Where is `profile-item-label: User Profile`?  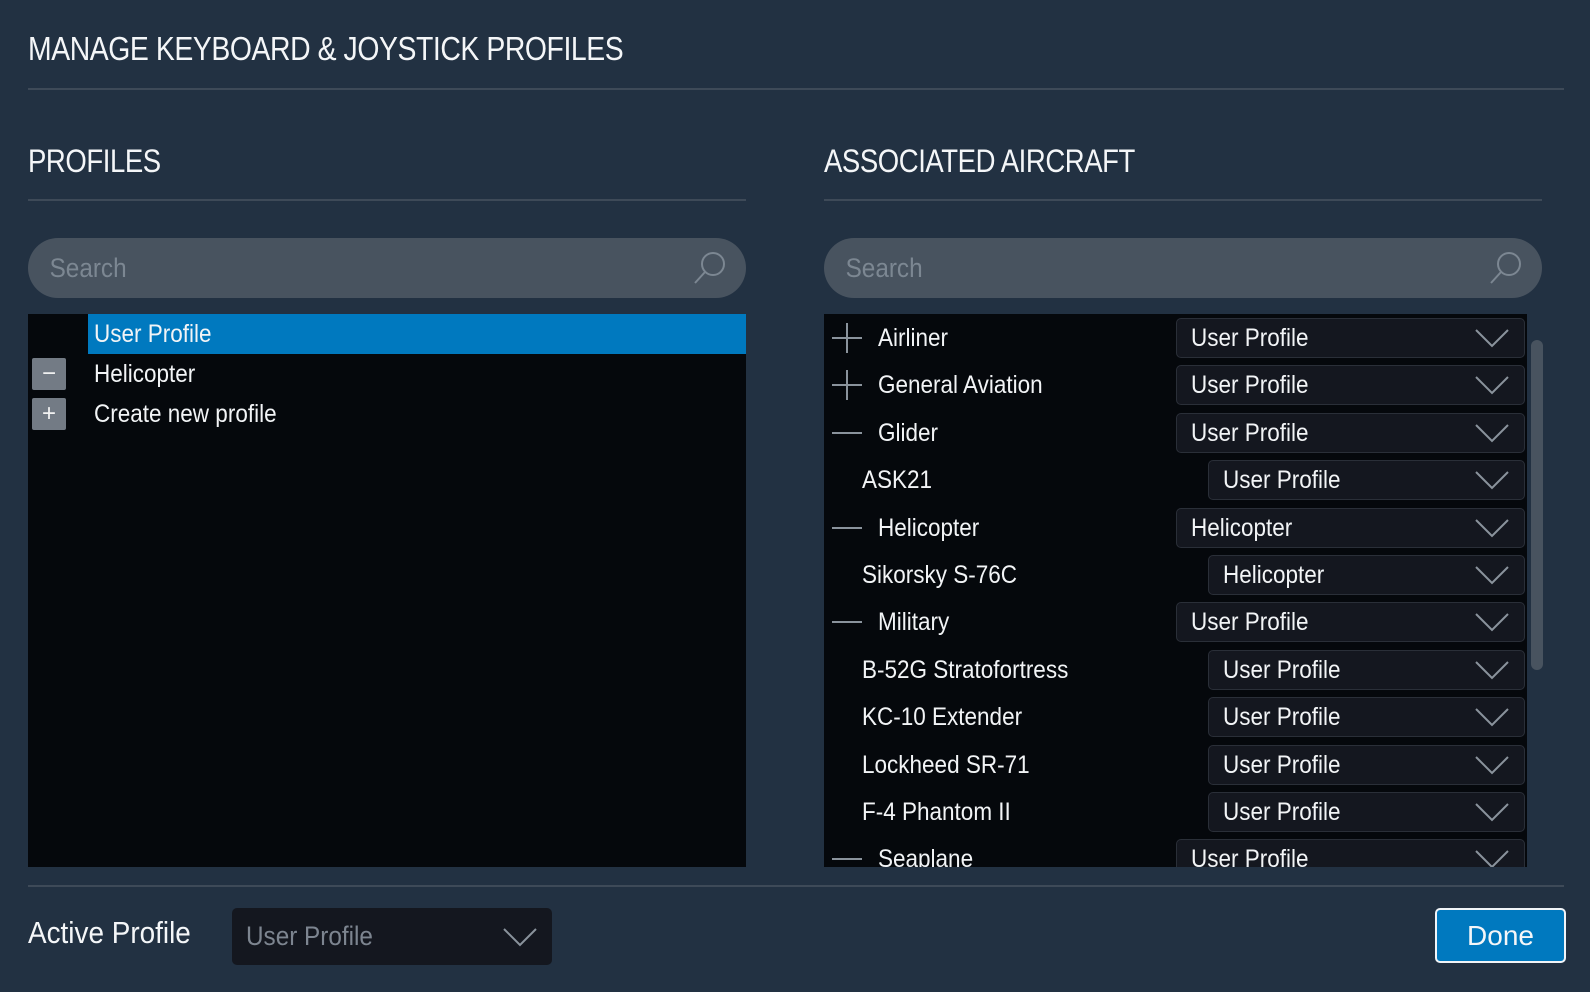 profile-item-label: User Profile is located at coordinates (417, 334).